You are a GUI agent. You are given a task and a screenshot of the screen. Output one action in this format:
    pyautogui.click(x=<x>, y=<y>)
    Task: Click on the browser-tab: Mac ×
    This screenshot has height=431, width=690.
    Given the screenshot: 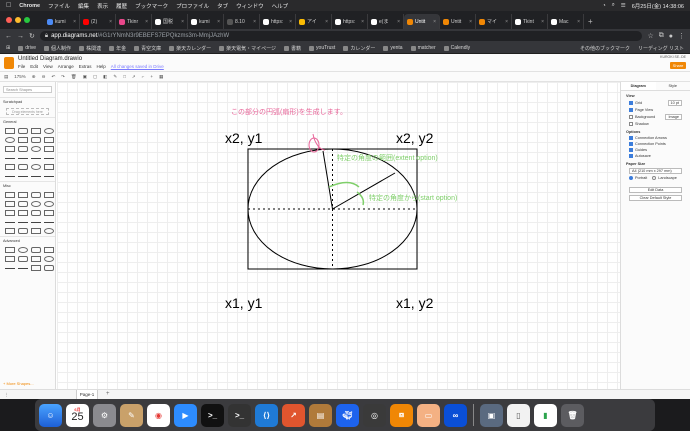 What is the action you would take?
    pyautogui.click(x=566, y=21)
    